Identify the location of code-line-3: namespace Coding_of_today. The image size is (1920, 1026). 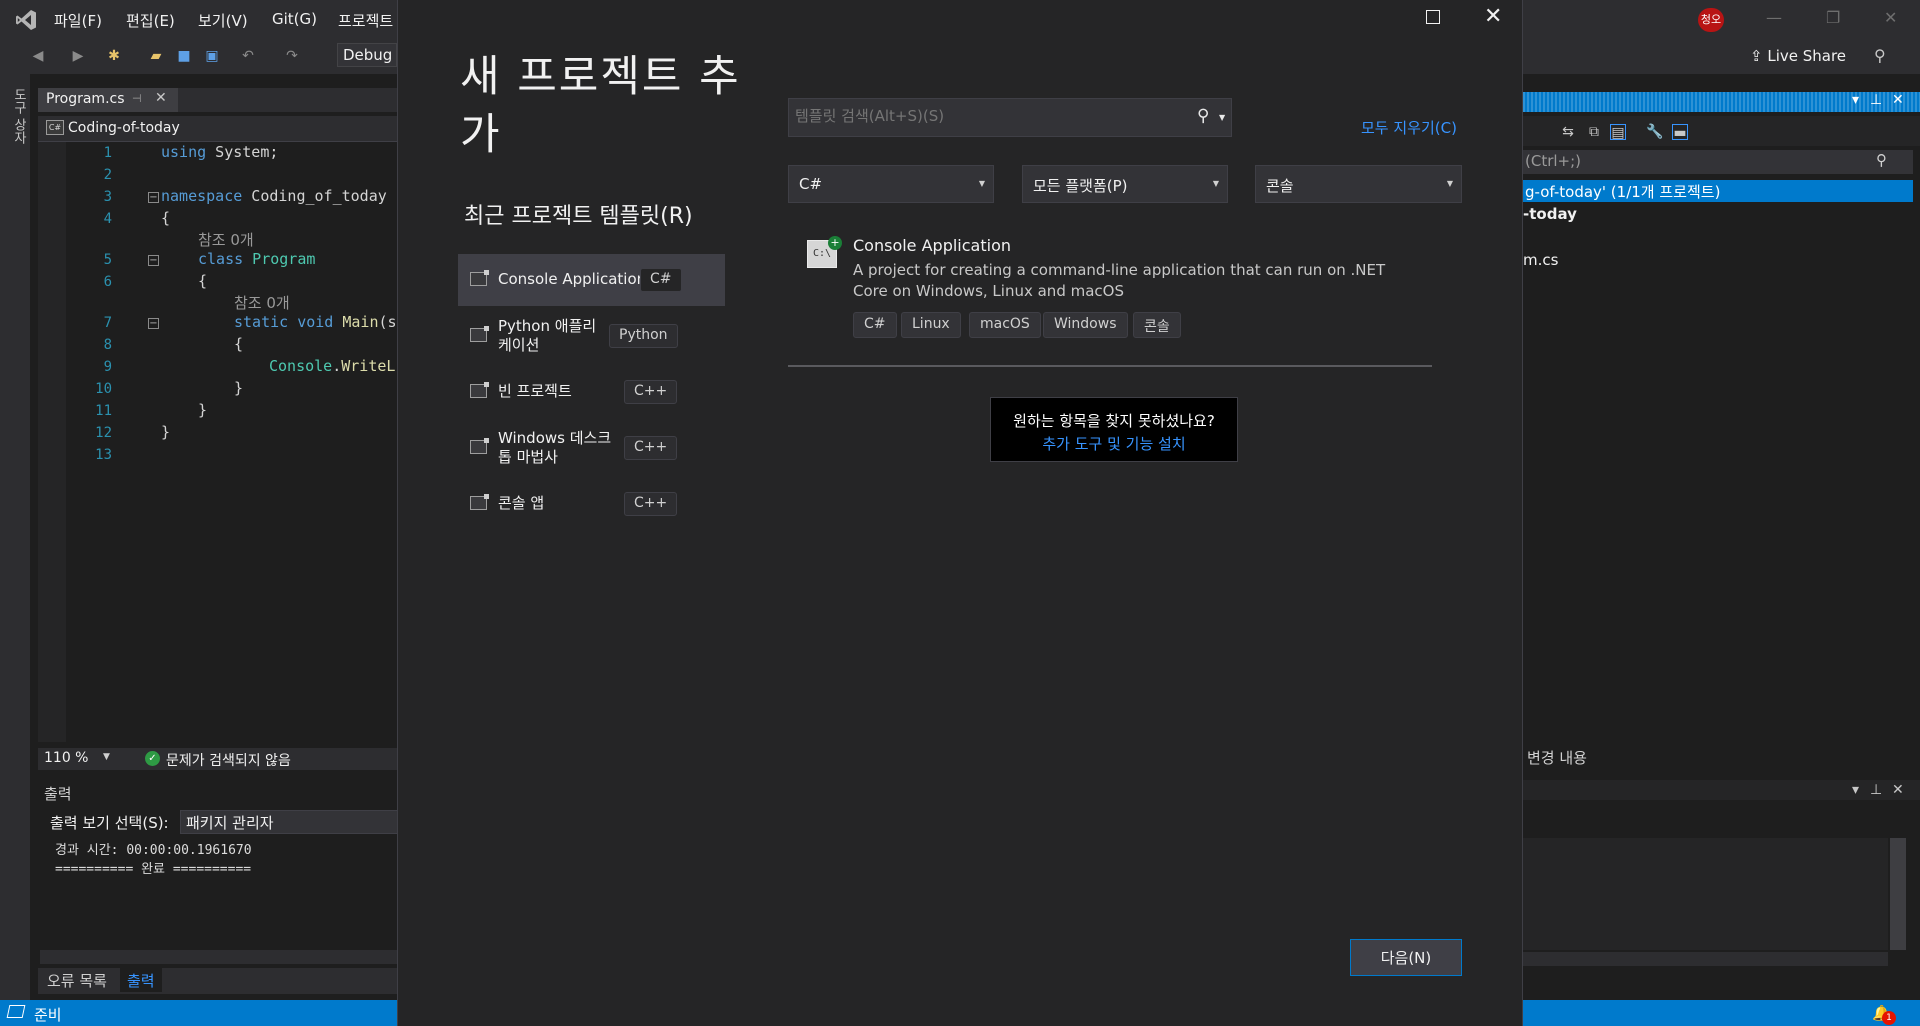
(274, 196).